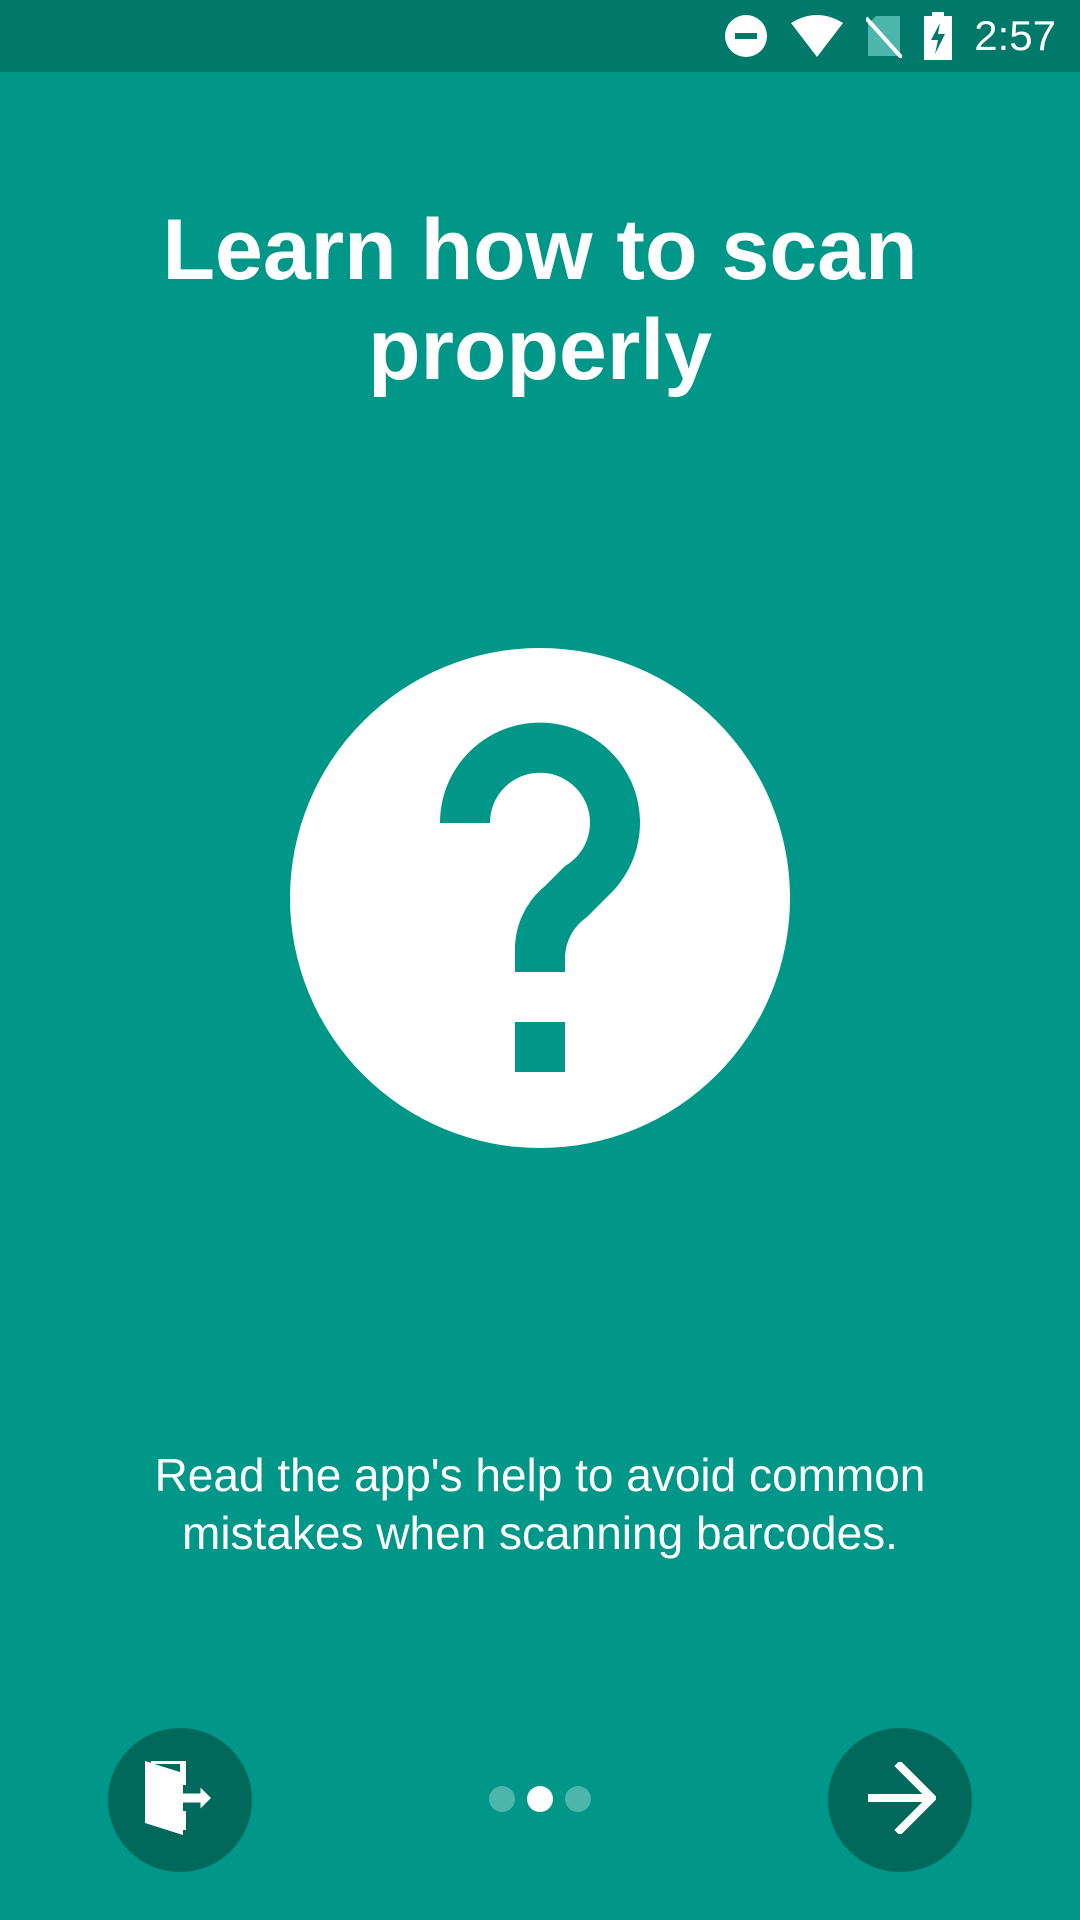  Describe the element at coordinates (540, 898) in the screenshot. I see `help-circle-icon` at that location.